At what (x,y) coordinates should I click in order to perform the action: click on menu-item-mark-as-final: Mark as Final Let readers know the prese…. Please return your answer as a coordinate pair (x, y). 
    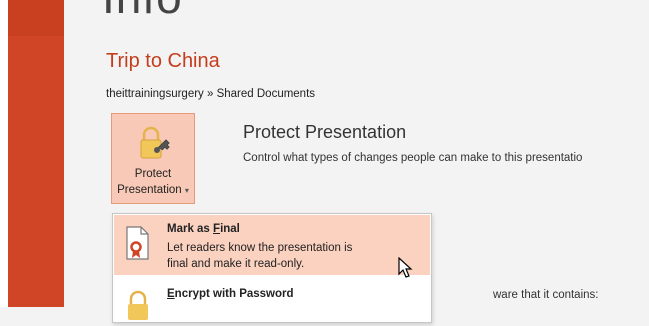
    Looking at the image, I should click on (272, 245).